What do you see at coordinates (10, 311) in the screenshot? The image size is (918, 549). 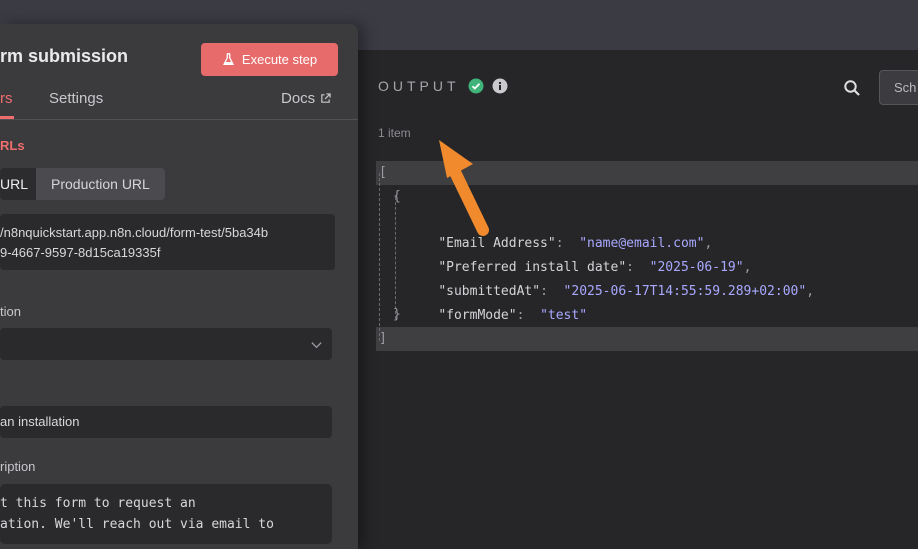 I see `authentication-label: tion` at bounding box center [10, 311].